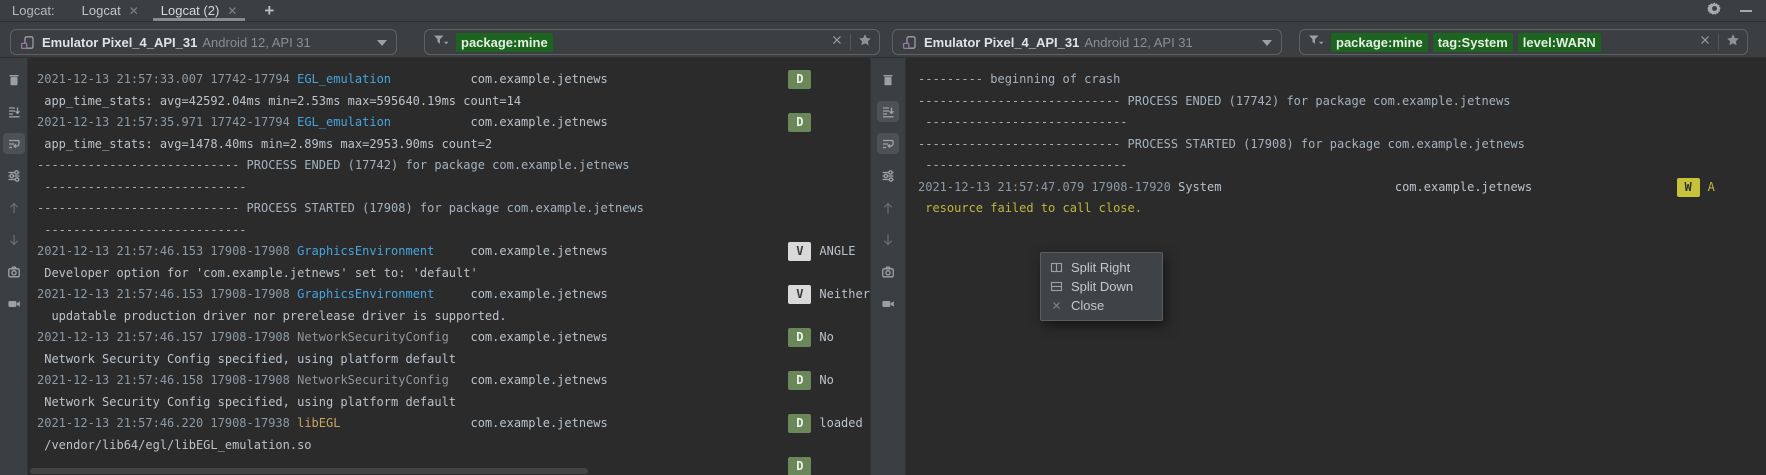  What do you see at coordinates (1342, 209) in the screenshot?
I see `log-line: resource failed to call close.` at bounding box center [1342, 209].